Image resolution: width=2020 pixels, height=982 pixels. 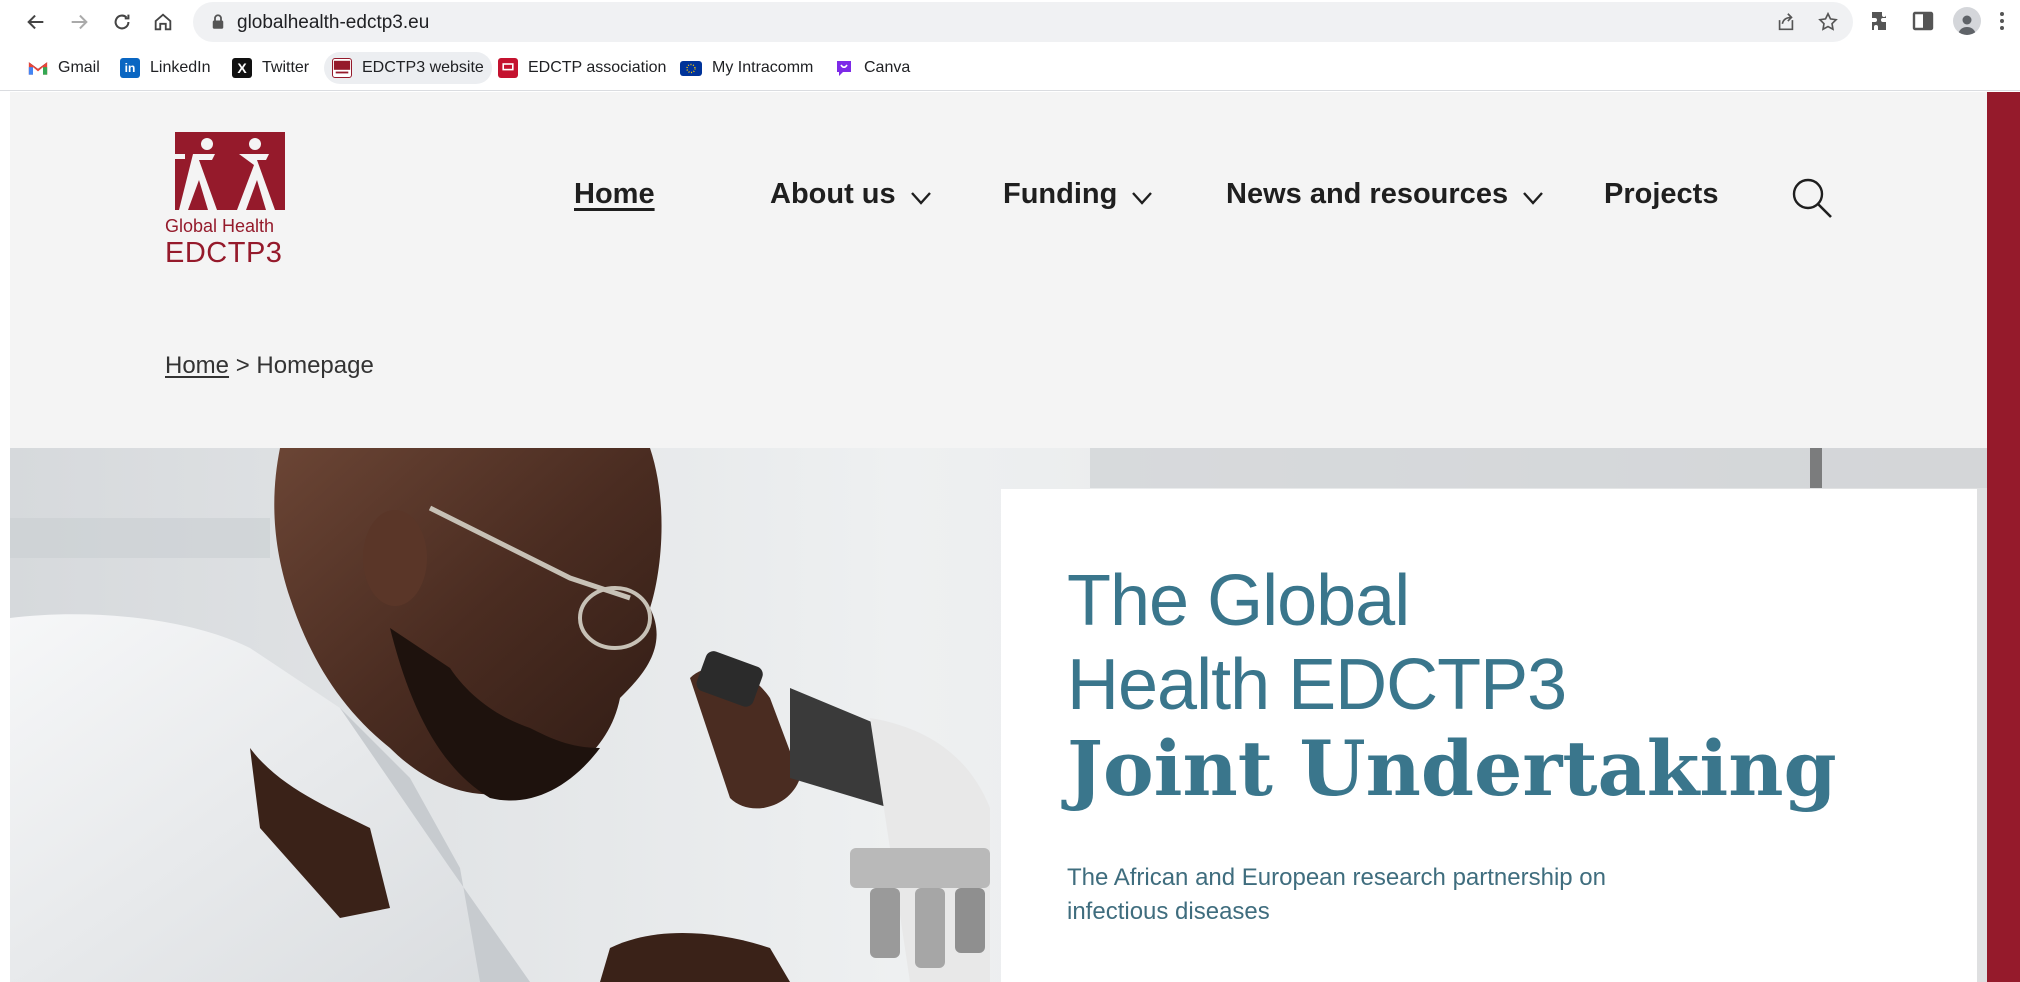 What do you see at coordinates (38, 68) in the screenshot?
I see `gmail-icon` at bounding box center [38, 68].